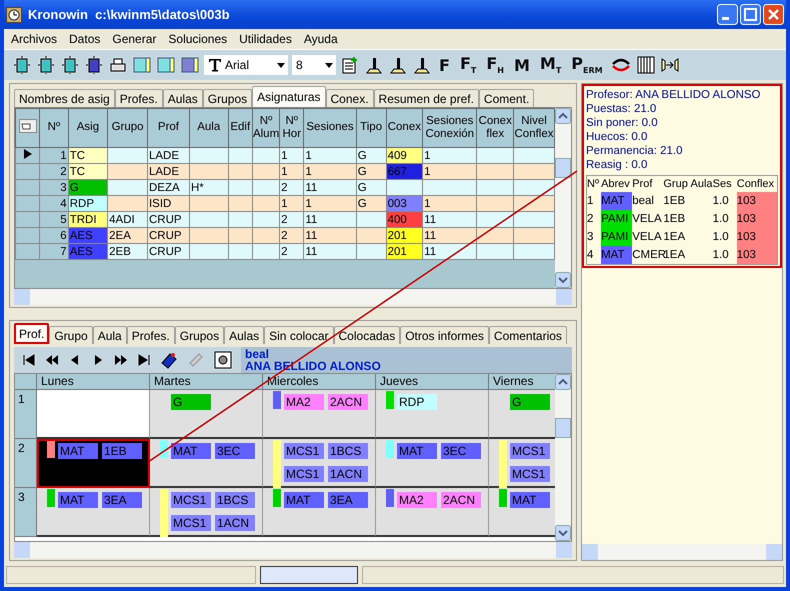 The image size is (790, 591). What do you see at coordinates (648, 201) in the screenshot?
I see `table-cell: beal` at bounding box center [648, 201].